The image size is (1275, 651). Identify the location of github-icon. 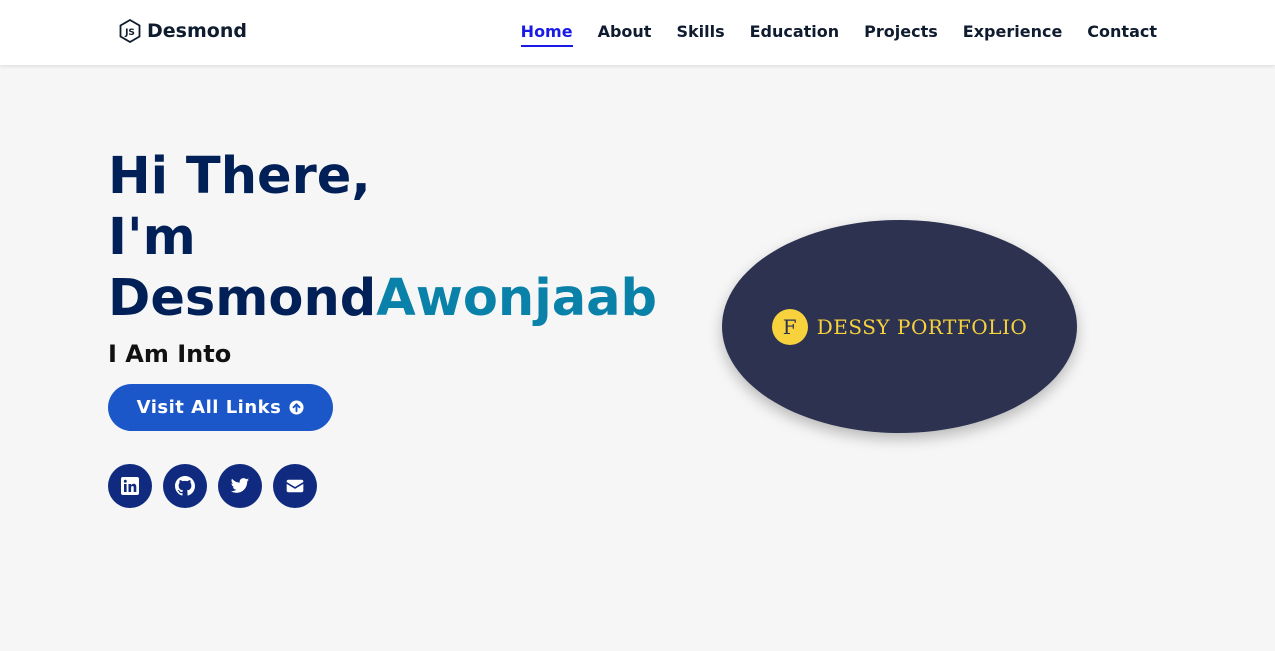
(185, 486).